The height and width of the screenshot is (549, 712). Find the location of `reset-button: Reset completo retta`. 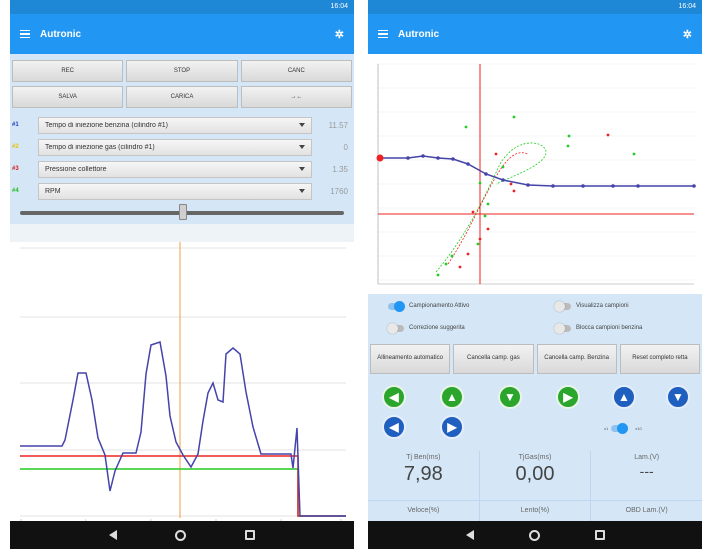

reset-button: Reset completo retta is located at coordinates (659, 359).